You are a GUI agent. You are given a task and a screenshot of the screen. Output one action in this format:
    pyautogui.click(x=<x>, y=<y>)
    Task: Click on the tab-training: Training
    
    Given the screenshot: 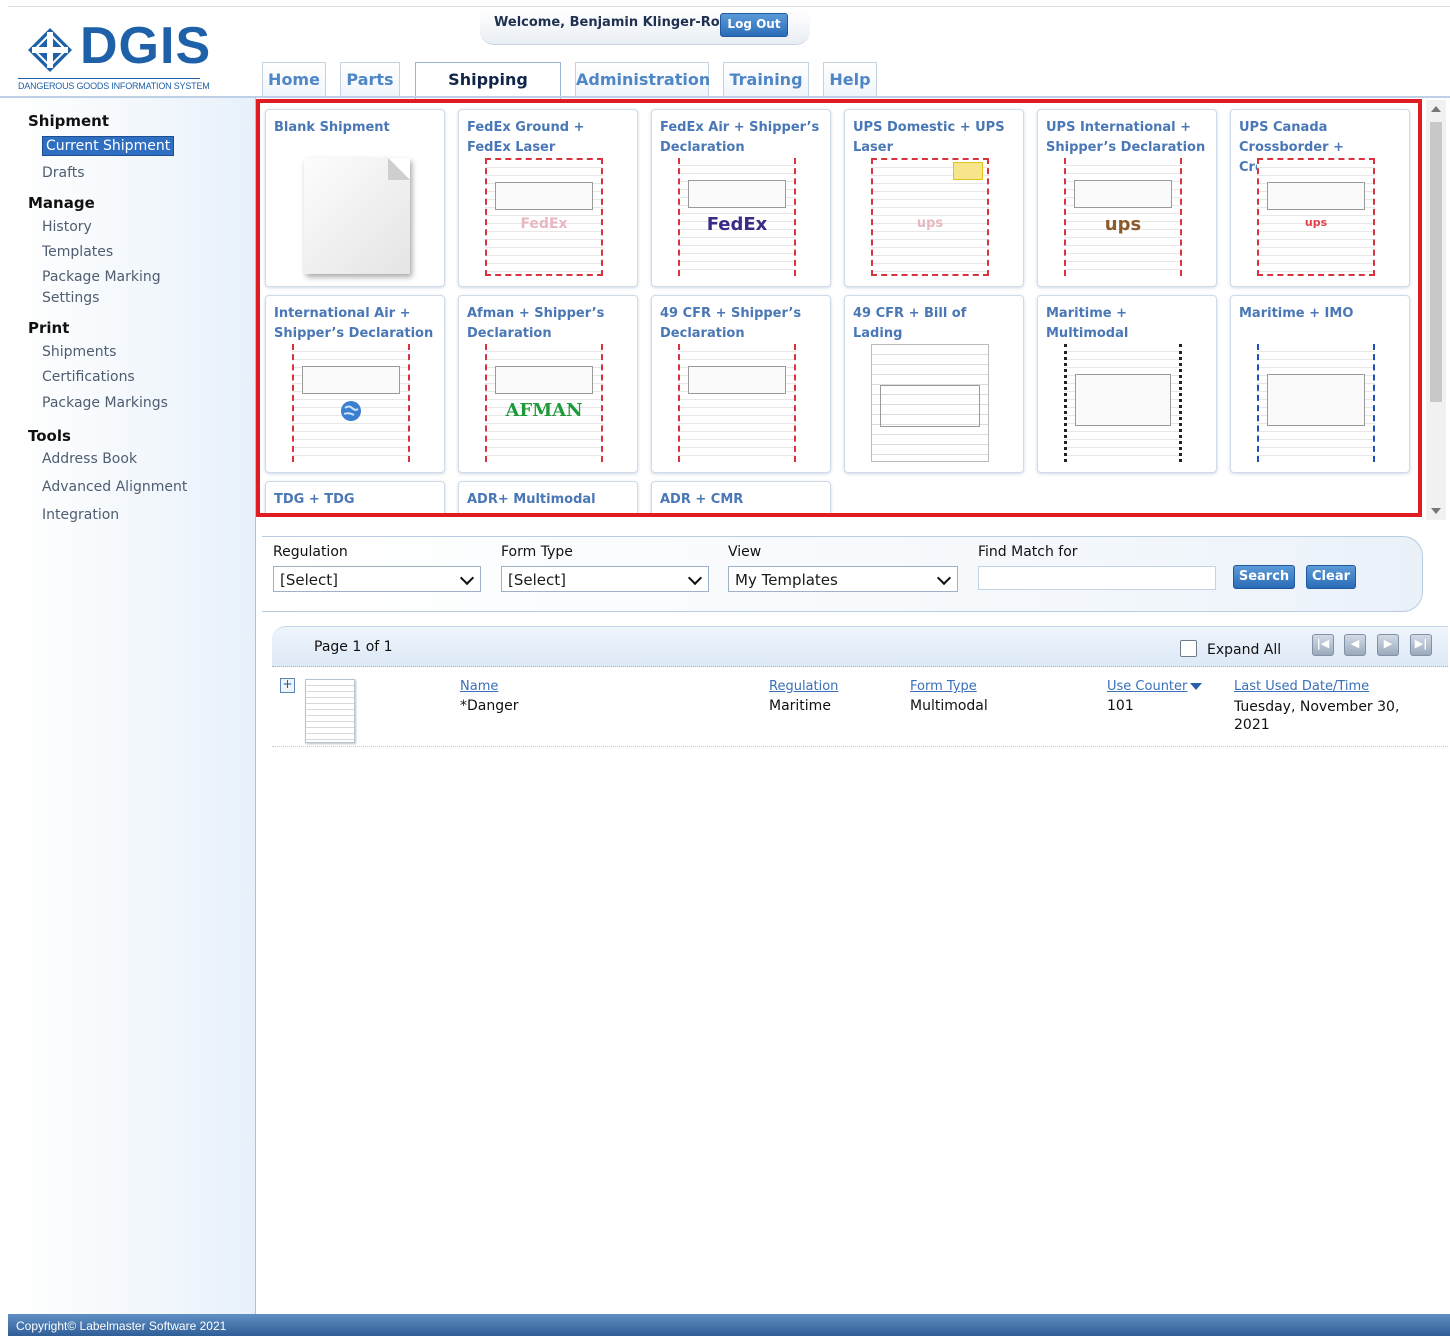 What is the action you would take?
    pyautogui.click(x=766, y=79)
    